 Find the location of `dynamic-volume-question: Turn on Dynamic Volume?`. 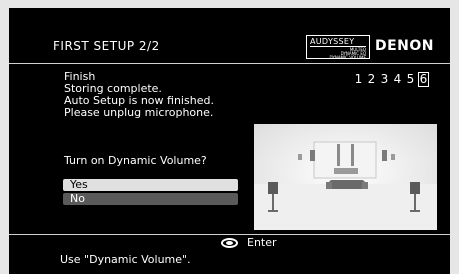

dynamic-volume-question: Turn on Dynamic Volume? is located at coordinates (135, 160).